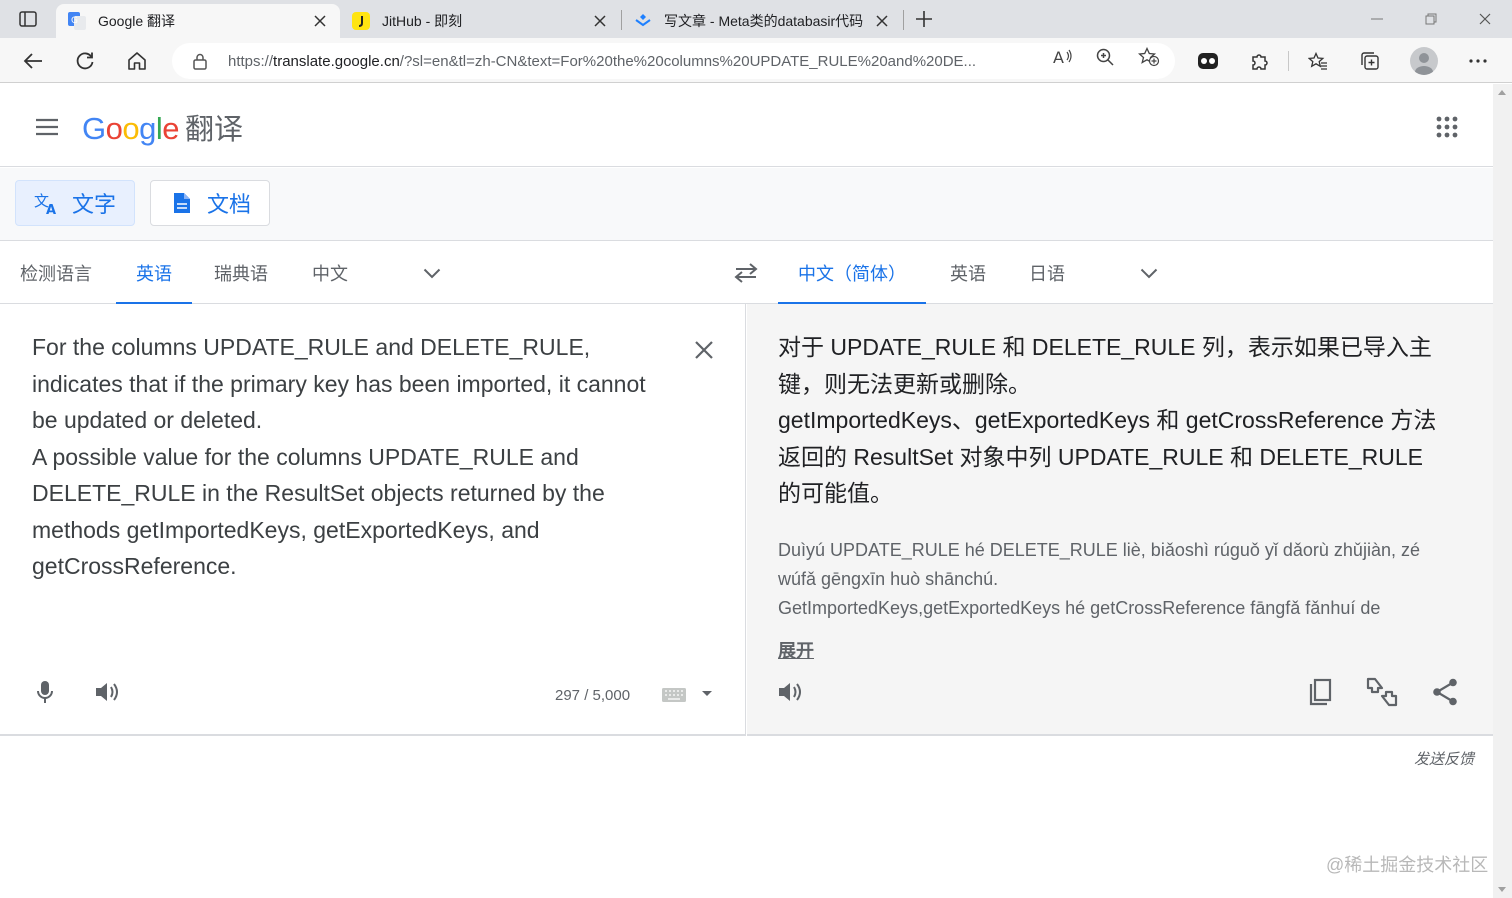 The height and width of the screenshot is (898, 1512). What do you see at coordinates (643, 21) in the screenshot?
I see `juejin-icon` at bounding box center [643, 21].